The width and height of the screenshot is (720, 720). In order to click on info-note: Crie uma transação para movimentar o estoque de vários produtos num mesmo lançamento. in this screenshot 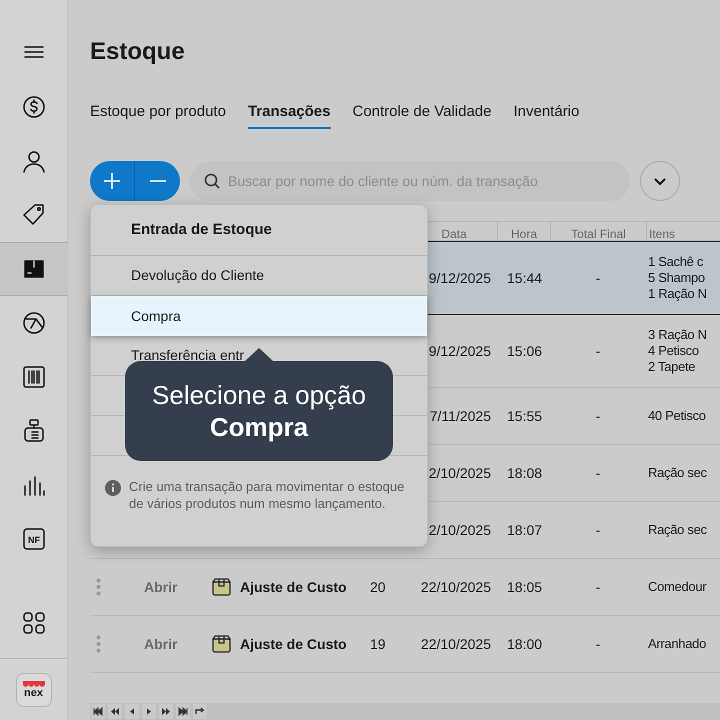, I will do `click(267, 495)`.